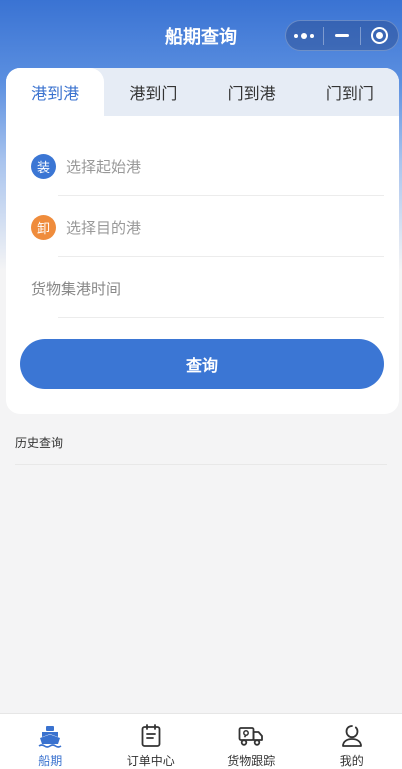  I want to click on more-dots-icon, so click(304, 35).